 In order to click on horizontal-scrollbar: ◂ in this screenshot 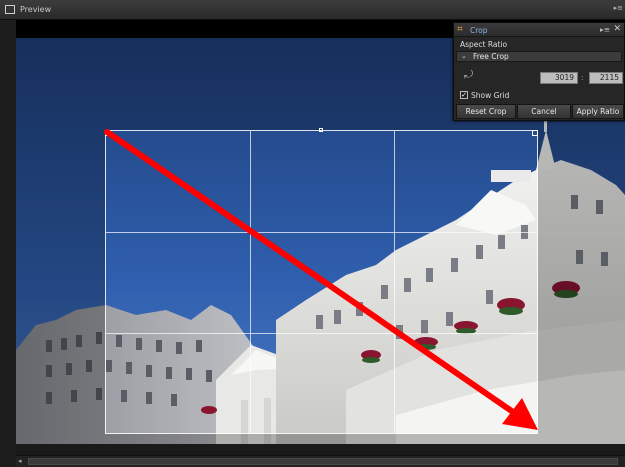, I will do `click(320, 461)`.